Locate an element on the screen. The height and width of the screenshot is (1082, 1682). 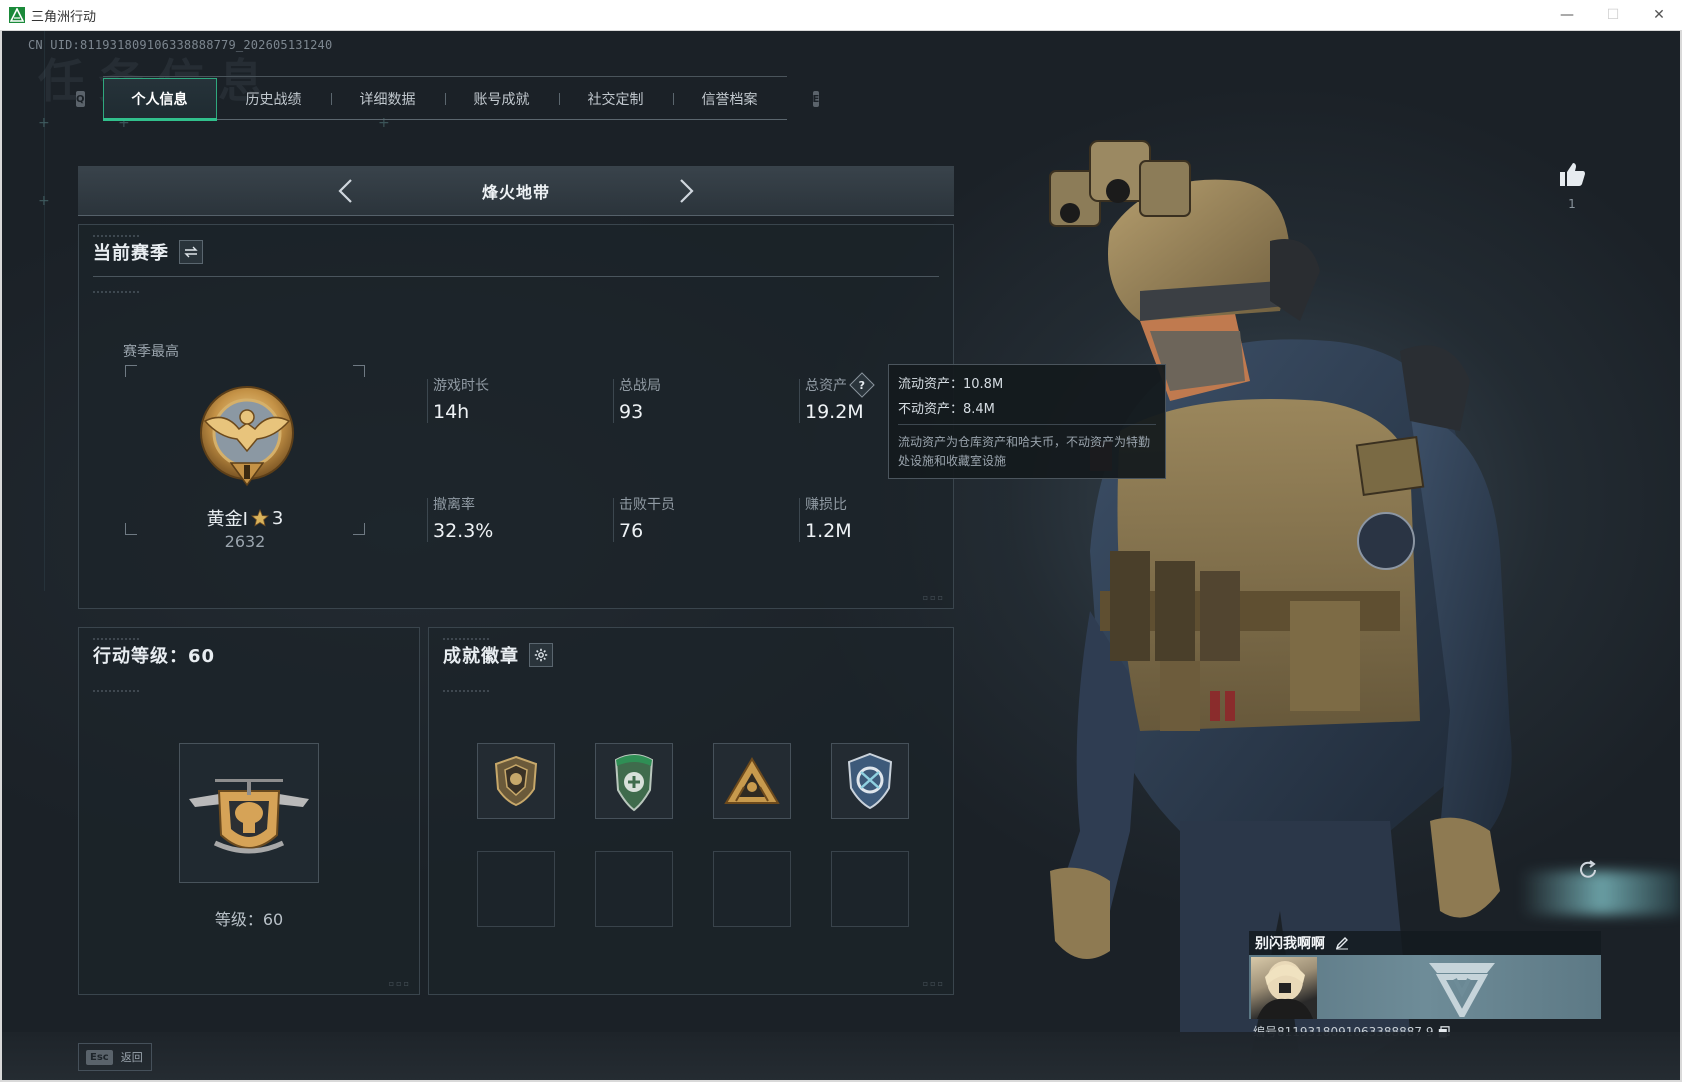
rank-display: 黄金I 3 2632 is located at coordinates (245, 458).